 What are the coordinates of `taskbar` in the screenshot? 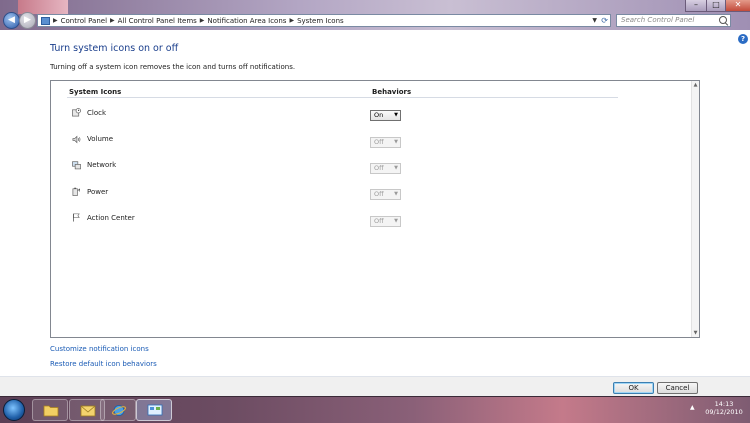 It's located at (375, 409).